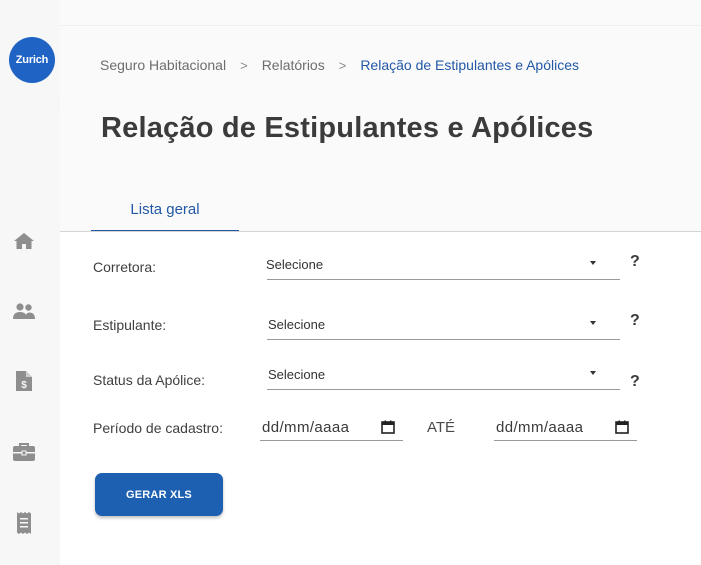 The width and height of the screenshot is (701, 565). Describe the element at coordinates (24, 452) in the screenshot. I see `briefcase-icon` at that location.